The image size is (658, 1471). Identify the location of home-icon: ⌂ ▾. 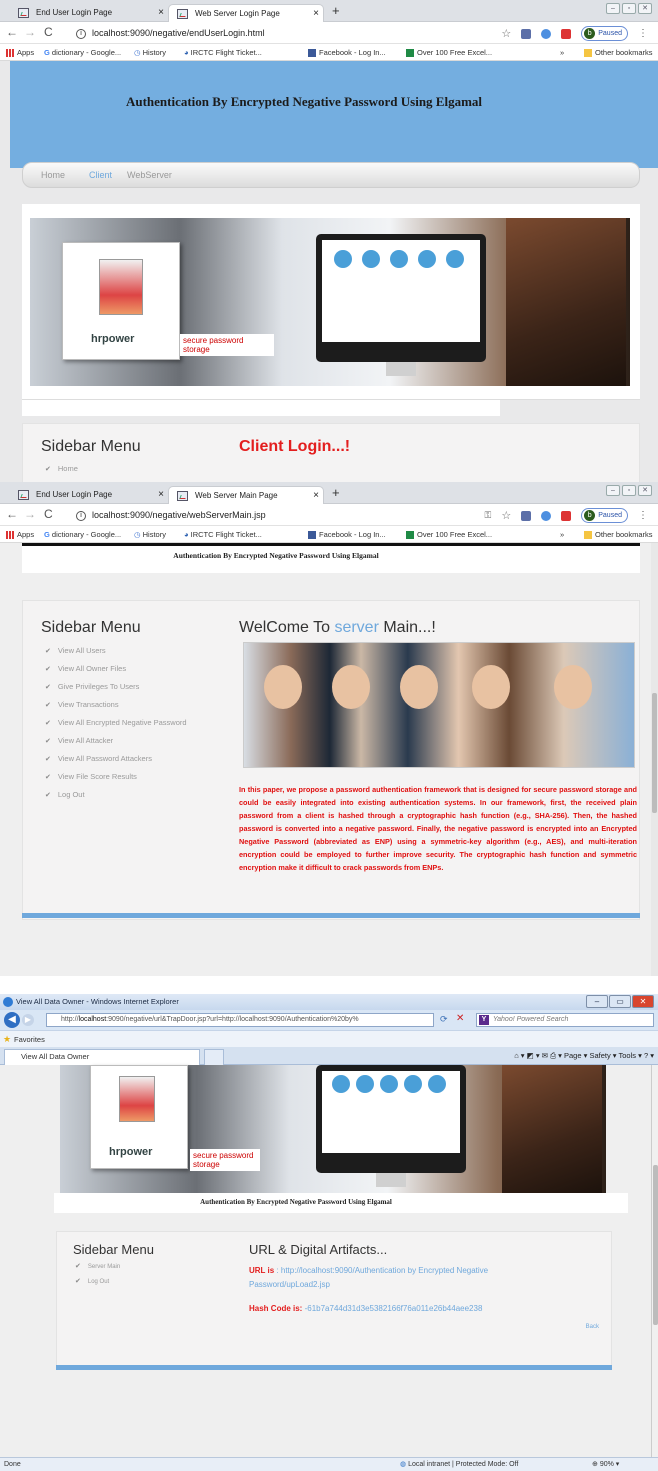
(520, 1055).